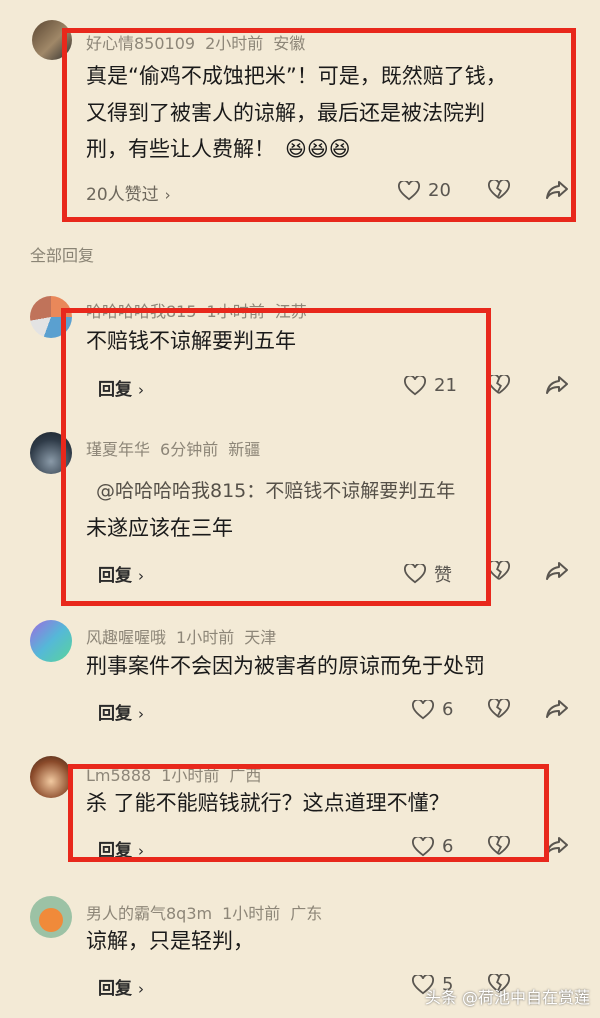 The width and height of the screenshot is (600, 1018). What do you see at coordinates (260, 637) in the screenshot?
I see `location: 天津` at bounding box center [260, 637].